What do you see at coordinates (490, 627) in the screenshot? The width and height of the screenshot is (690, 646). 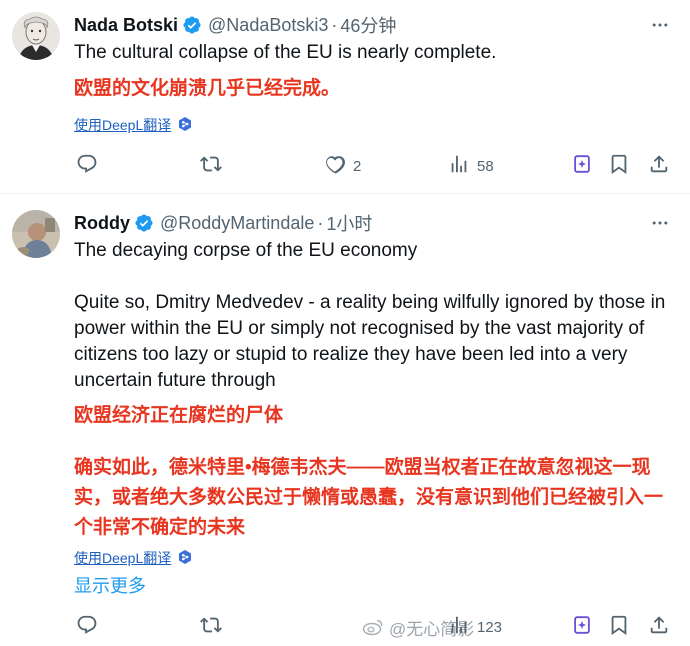 I see `views-count: 123` at bounding box center [490, 627].